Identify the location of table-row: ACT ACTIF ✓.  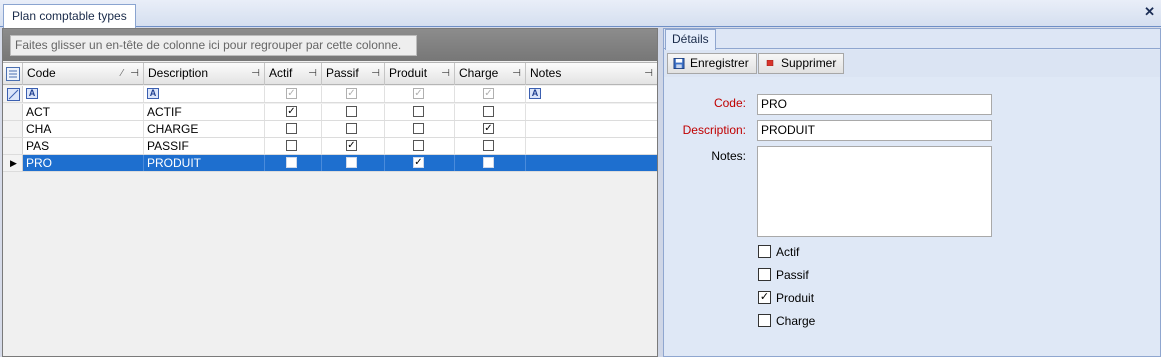
(330, 112).